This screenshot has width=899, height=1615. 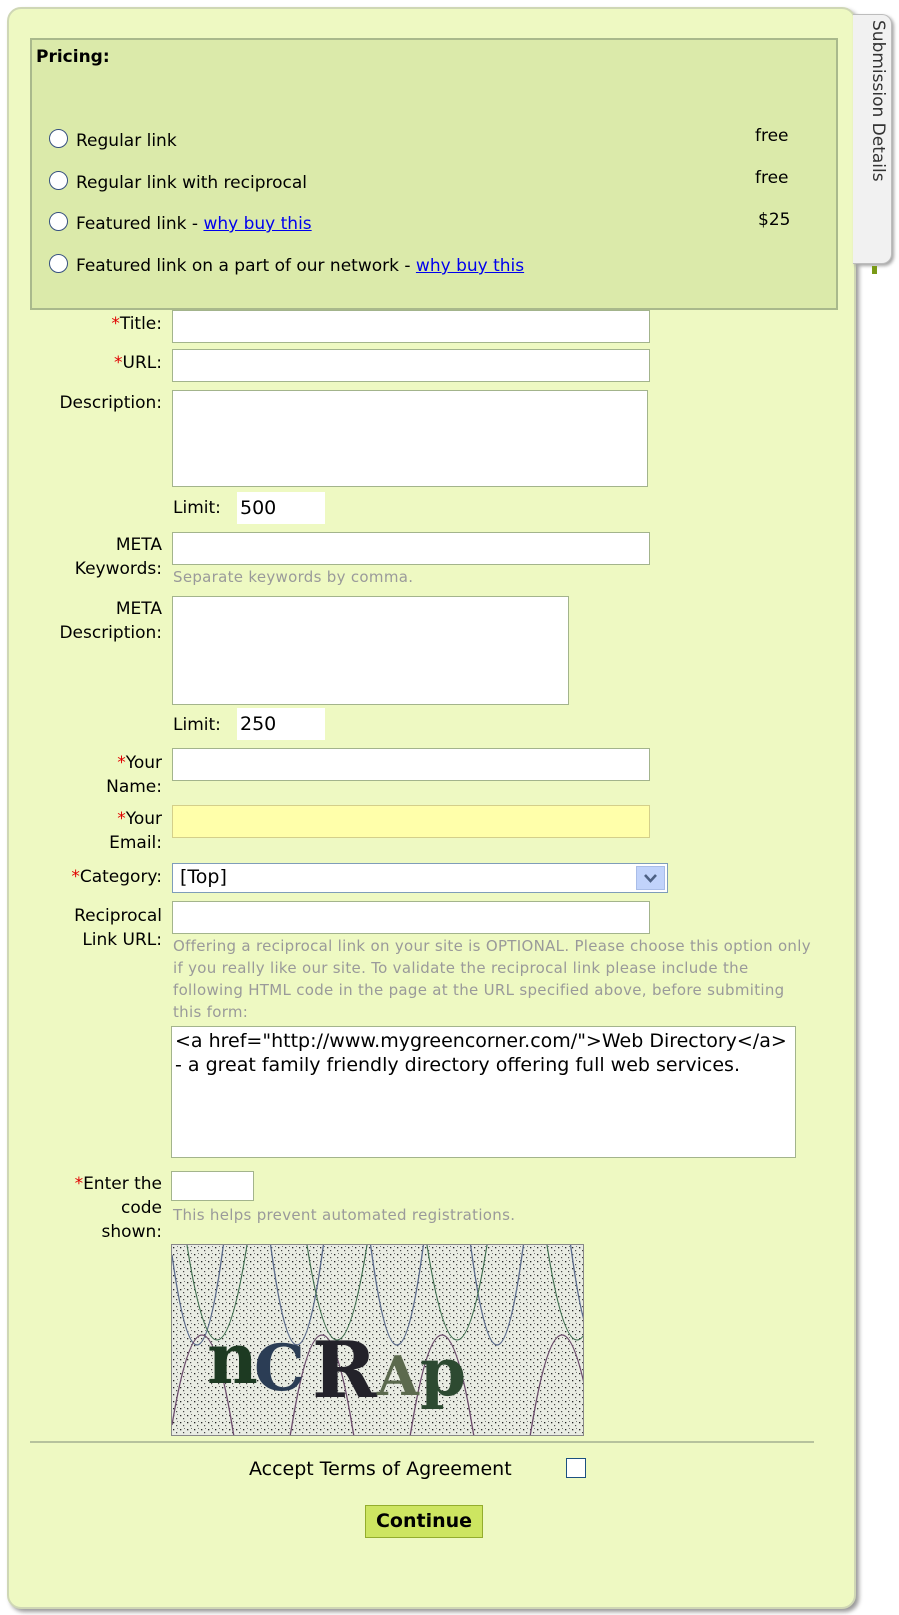 I want to click on url-input, so click(x=411, y=365).